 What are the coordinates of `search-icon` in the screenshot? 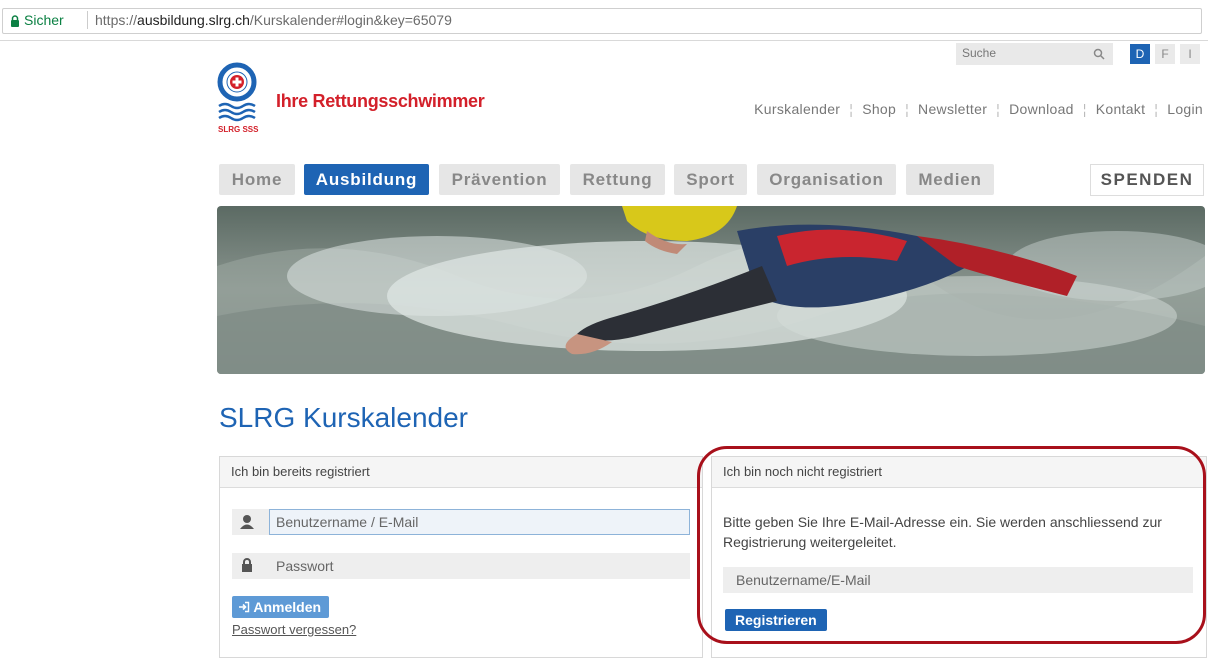 It's located at (1099, 56).